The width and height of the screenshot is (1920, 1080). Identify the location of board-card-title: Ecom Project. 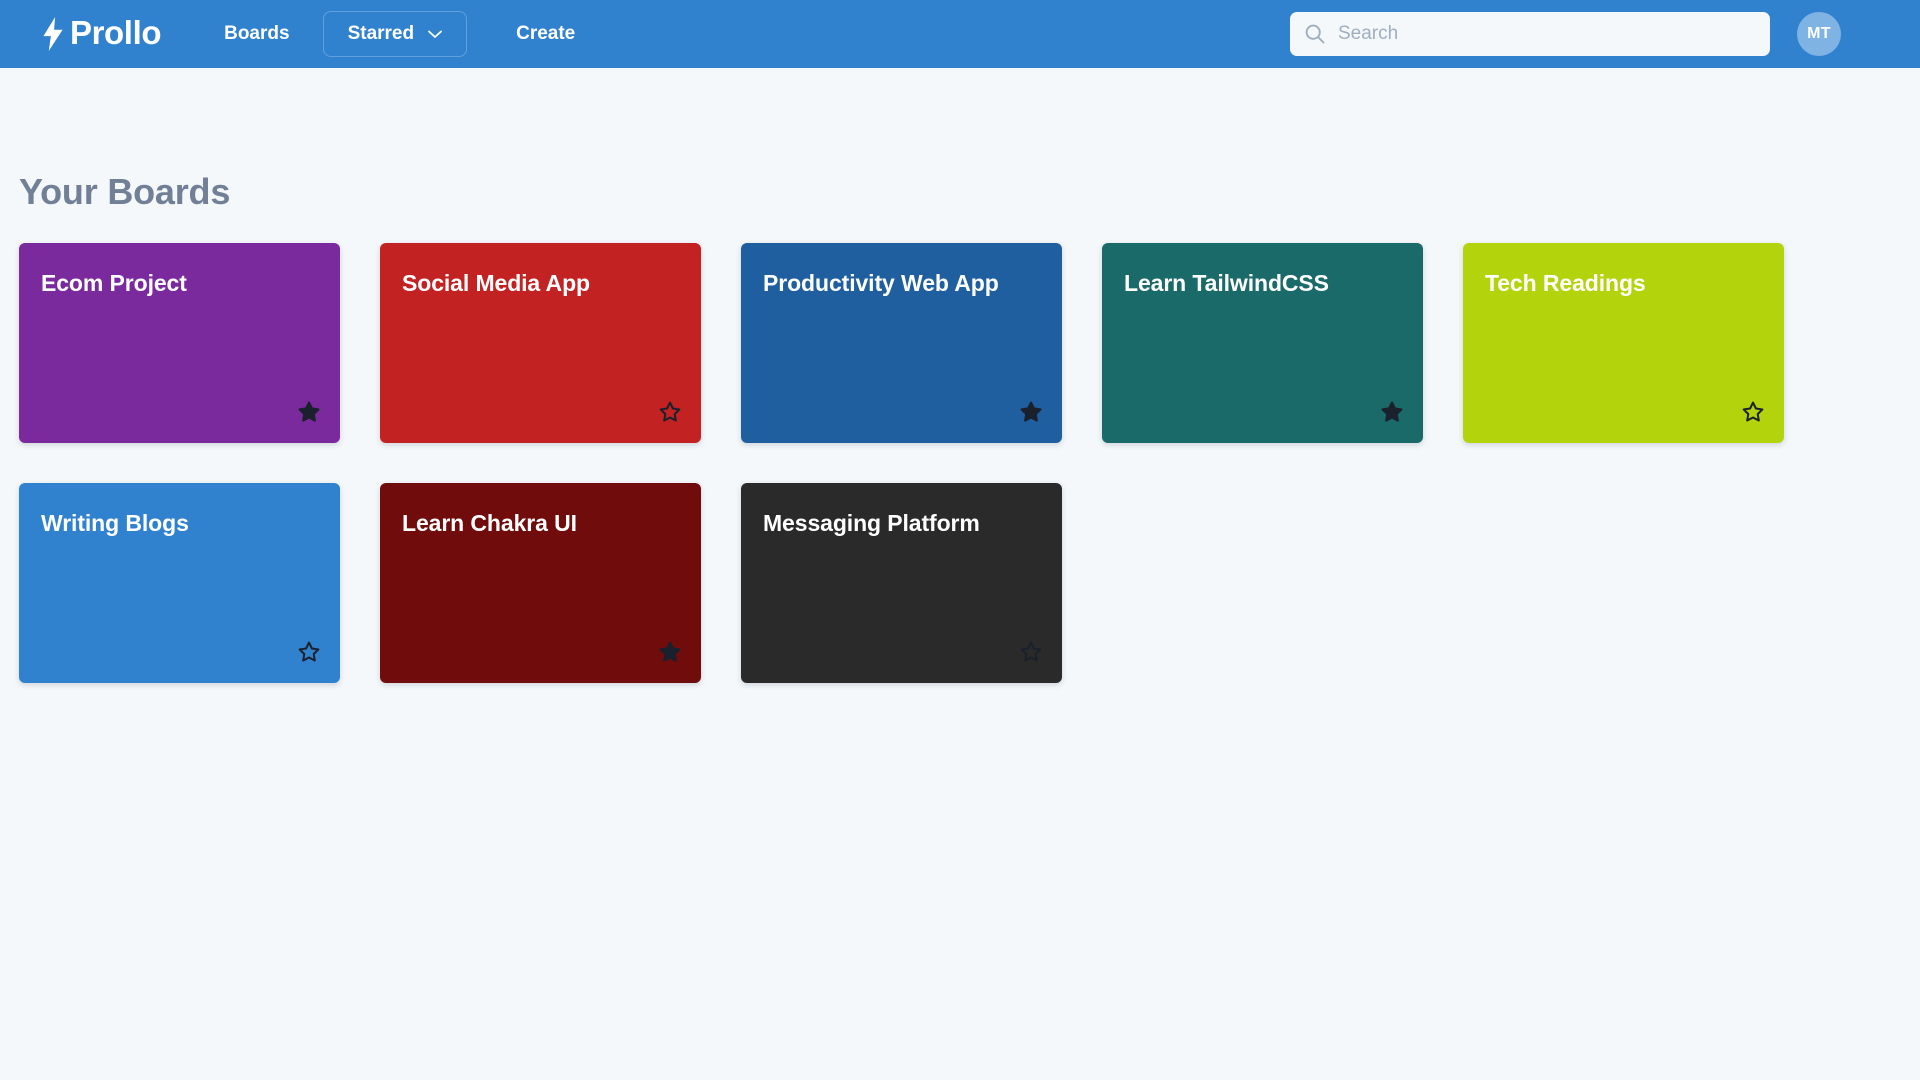
(114, 283).